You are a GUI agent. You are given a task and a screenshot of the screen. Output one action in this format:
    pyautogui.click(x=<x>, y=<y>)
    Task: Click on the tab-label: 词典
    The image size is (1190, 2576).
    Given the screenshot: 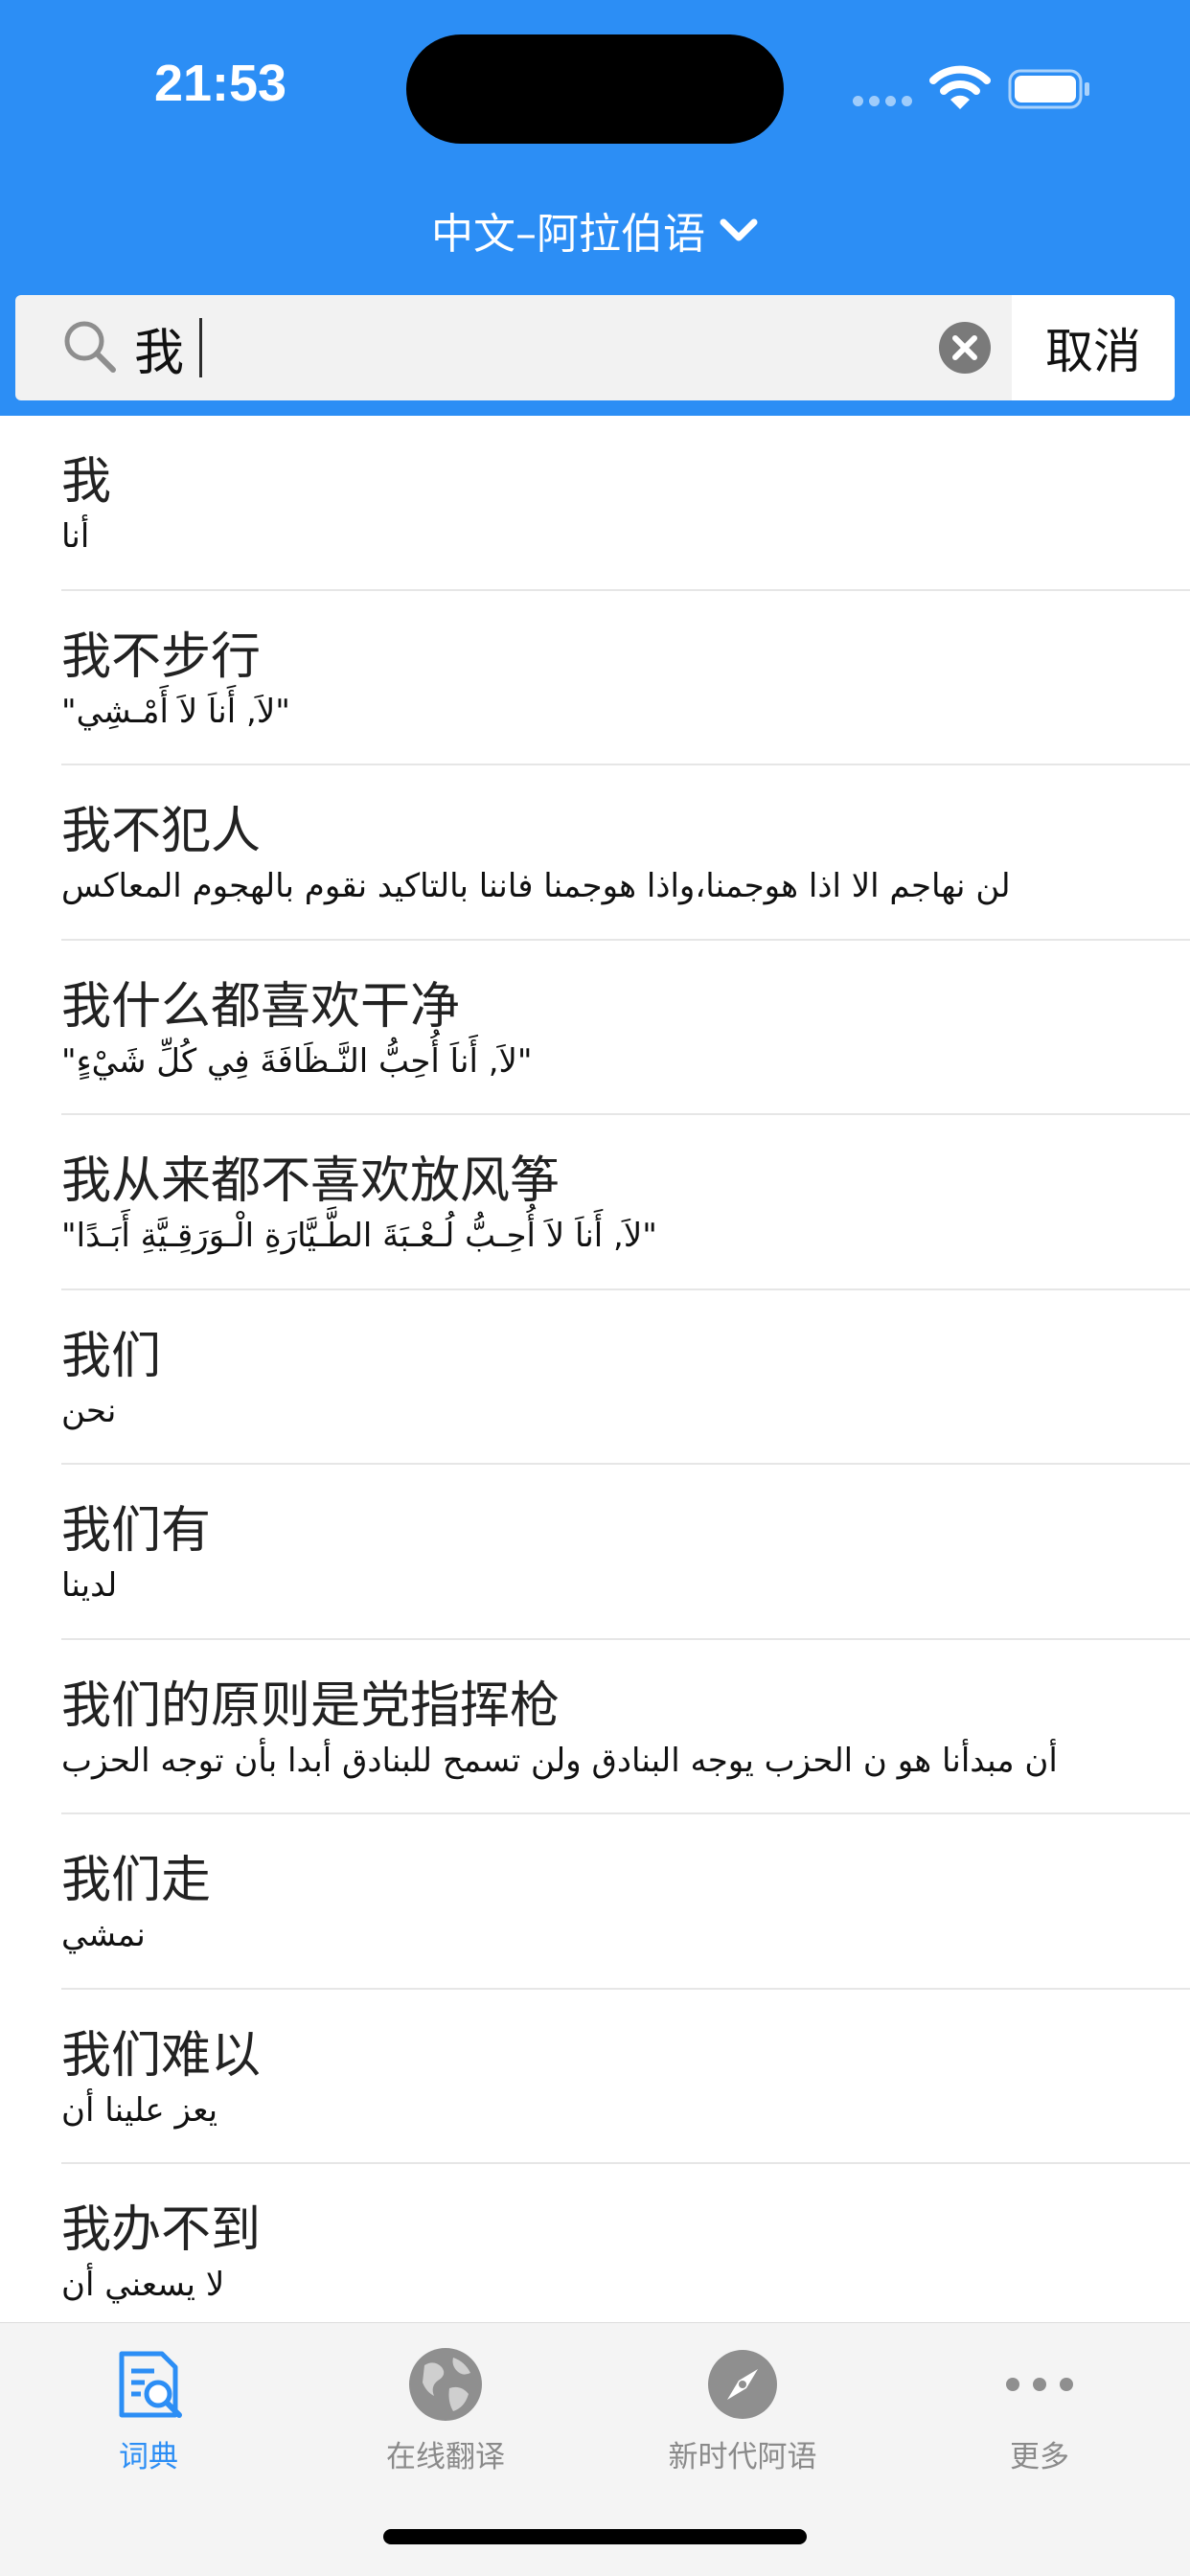 What is the action you would take?
    pyautogui.click(x=148, y=2457)
    